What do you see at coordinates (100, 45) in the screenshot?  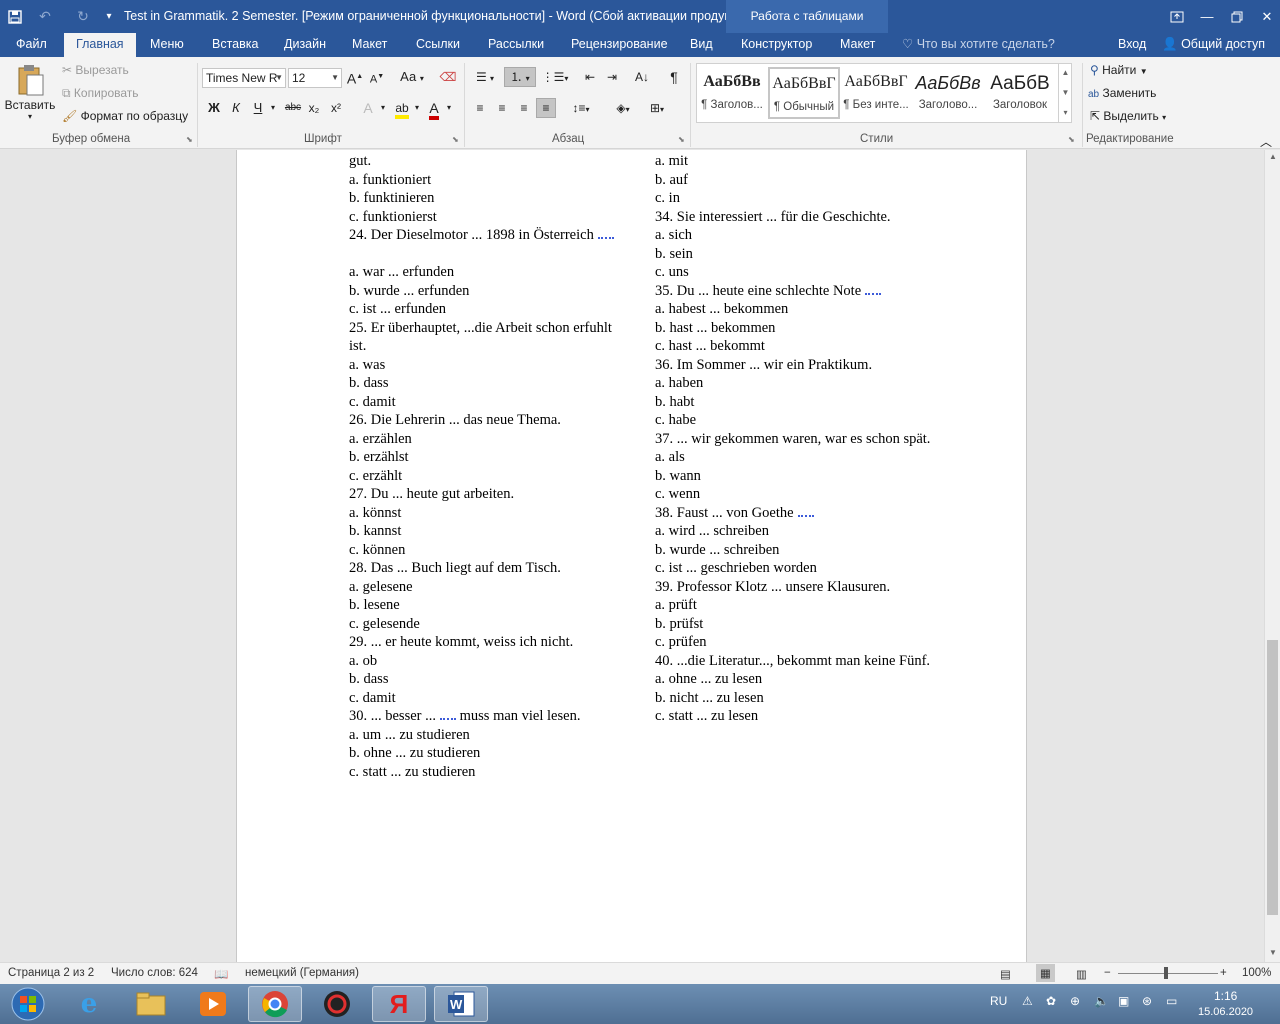 I see `tab-home: Главная` at bounding box center [100, 45].